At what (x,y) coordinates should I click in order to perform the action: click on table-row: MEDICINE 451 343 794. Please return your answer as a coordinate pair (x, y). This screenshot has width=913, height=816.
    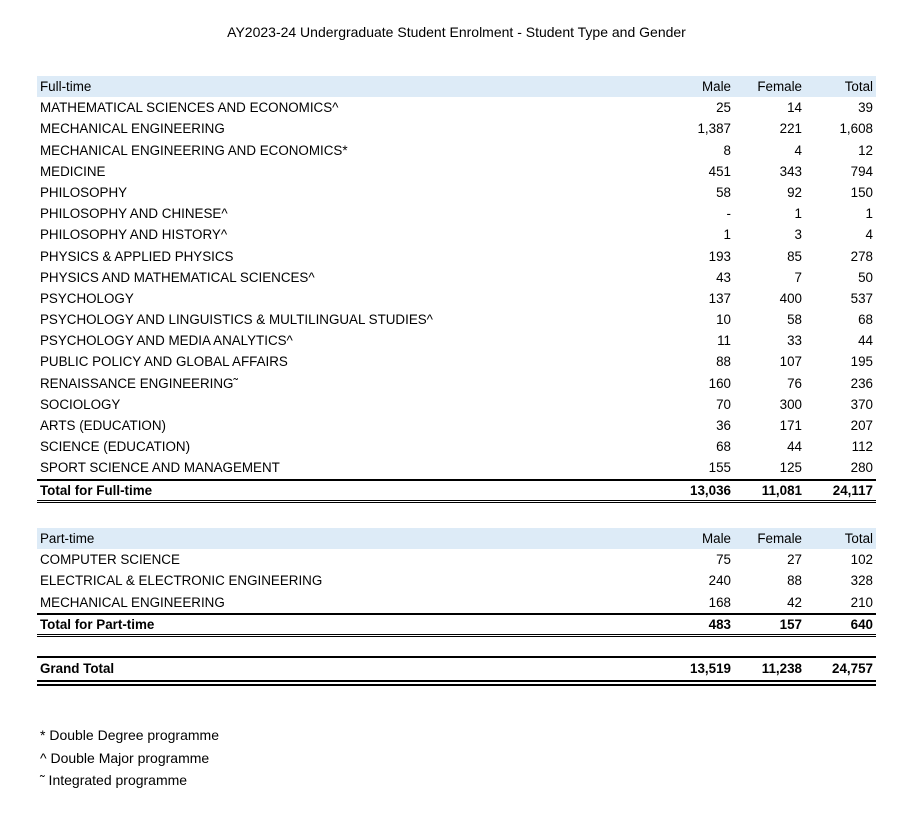
    Looking at the image, I should click on (456, 171).